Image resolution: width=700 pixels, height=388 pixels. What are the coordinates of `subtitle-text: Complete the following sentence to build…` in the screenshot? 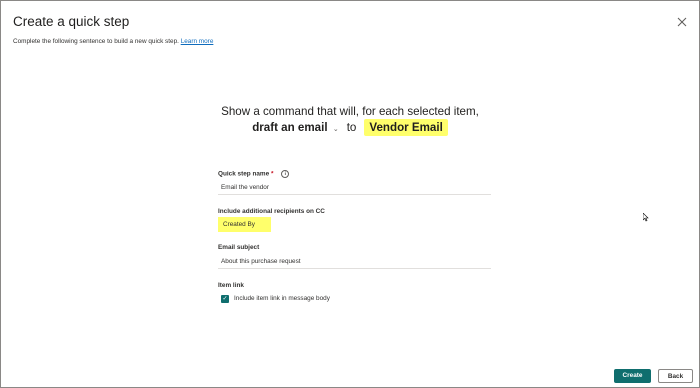 It's located at (96, 41).